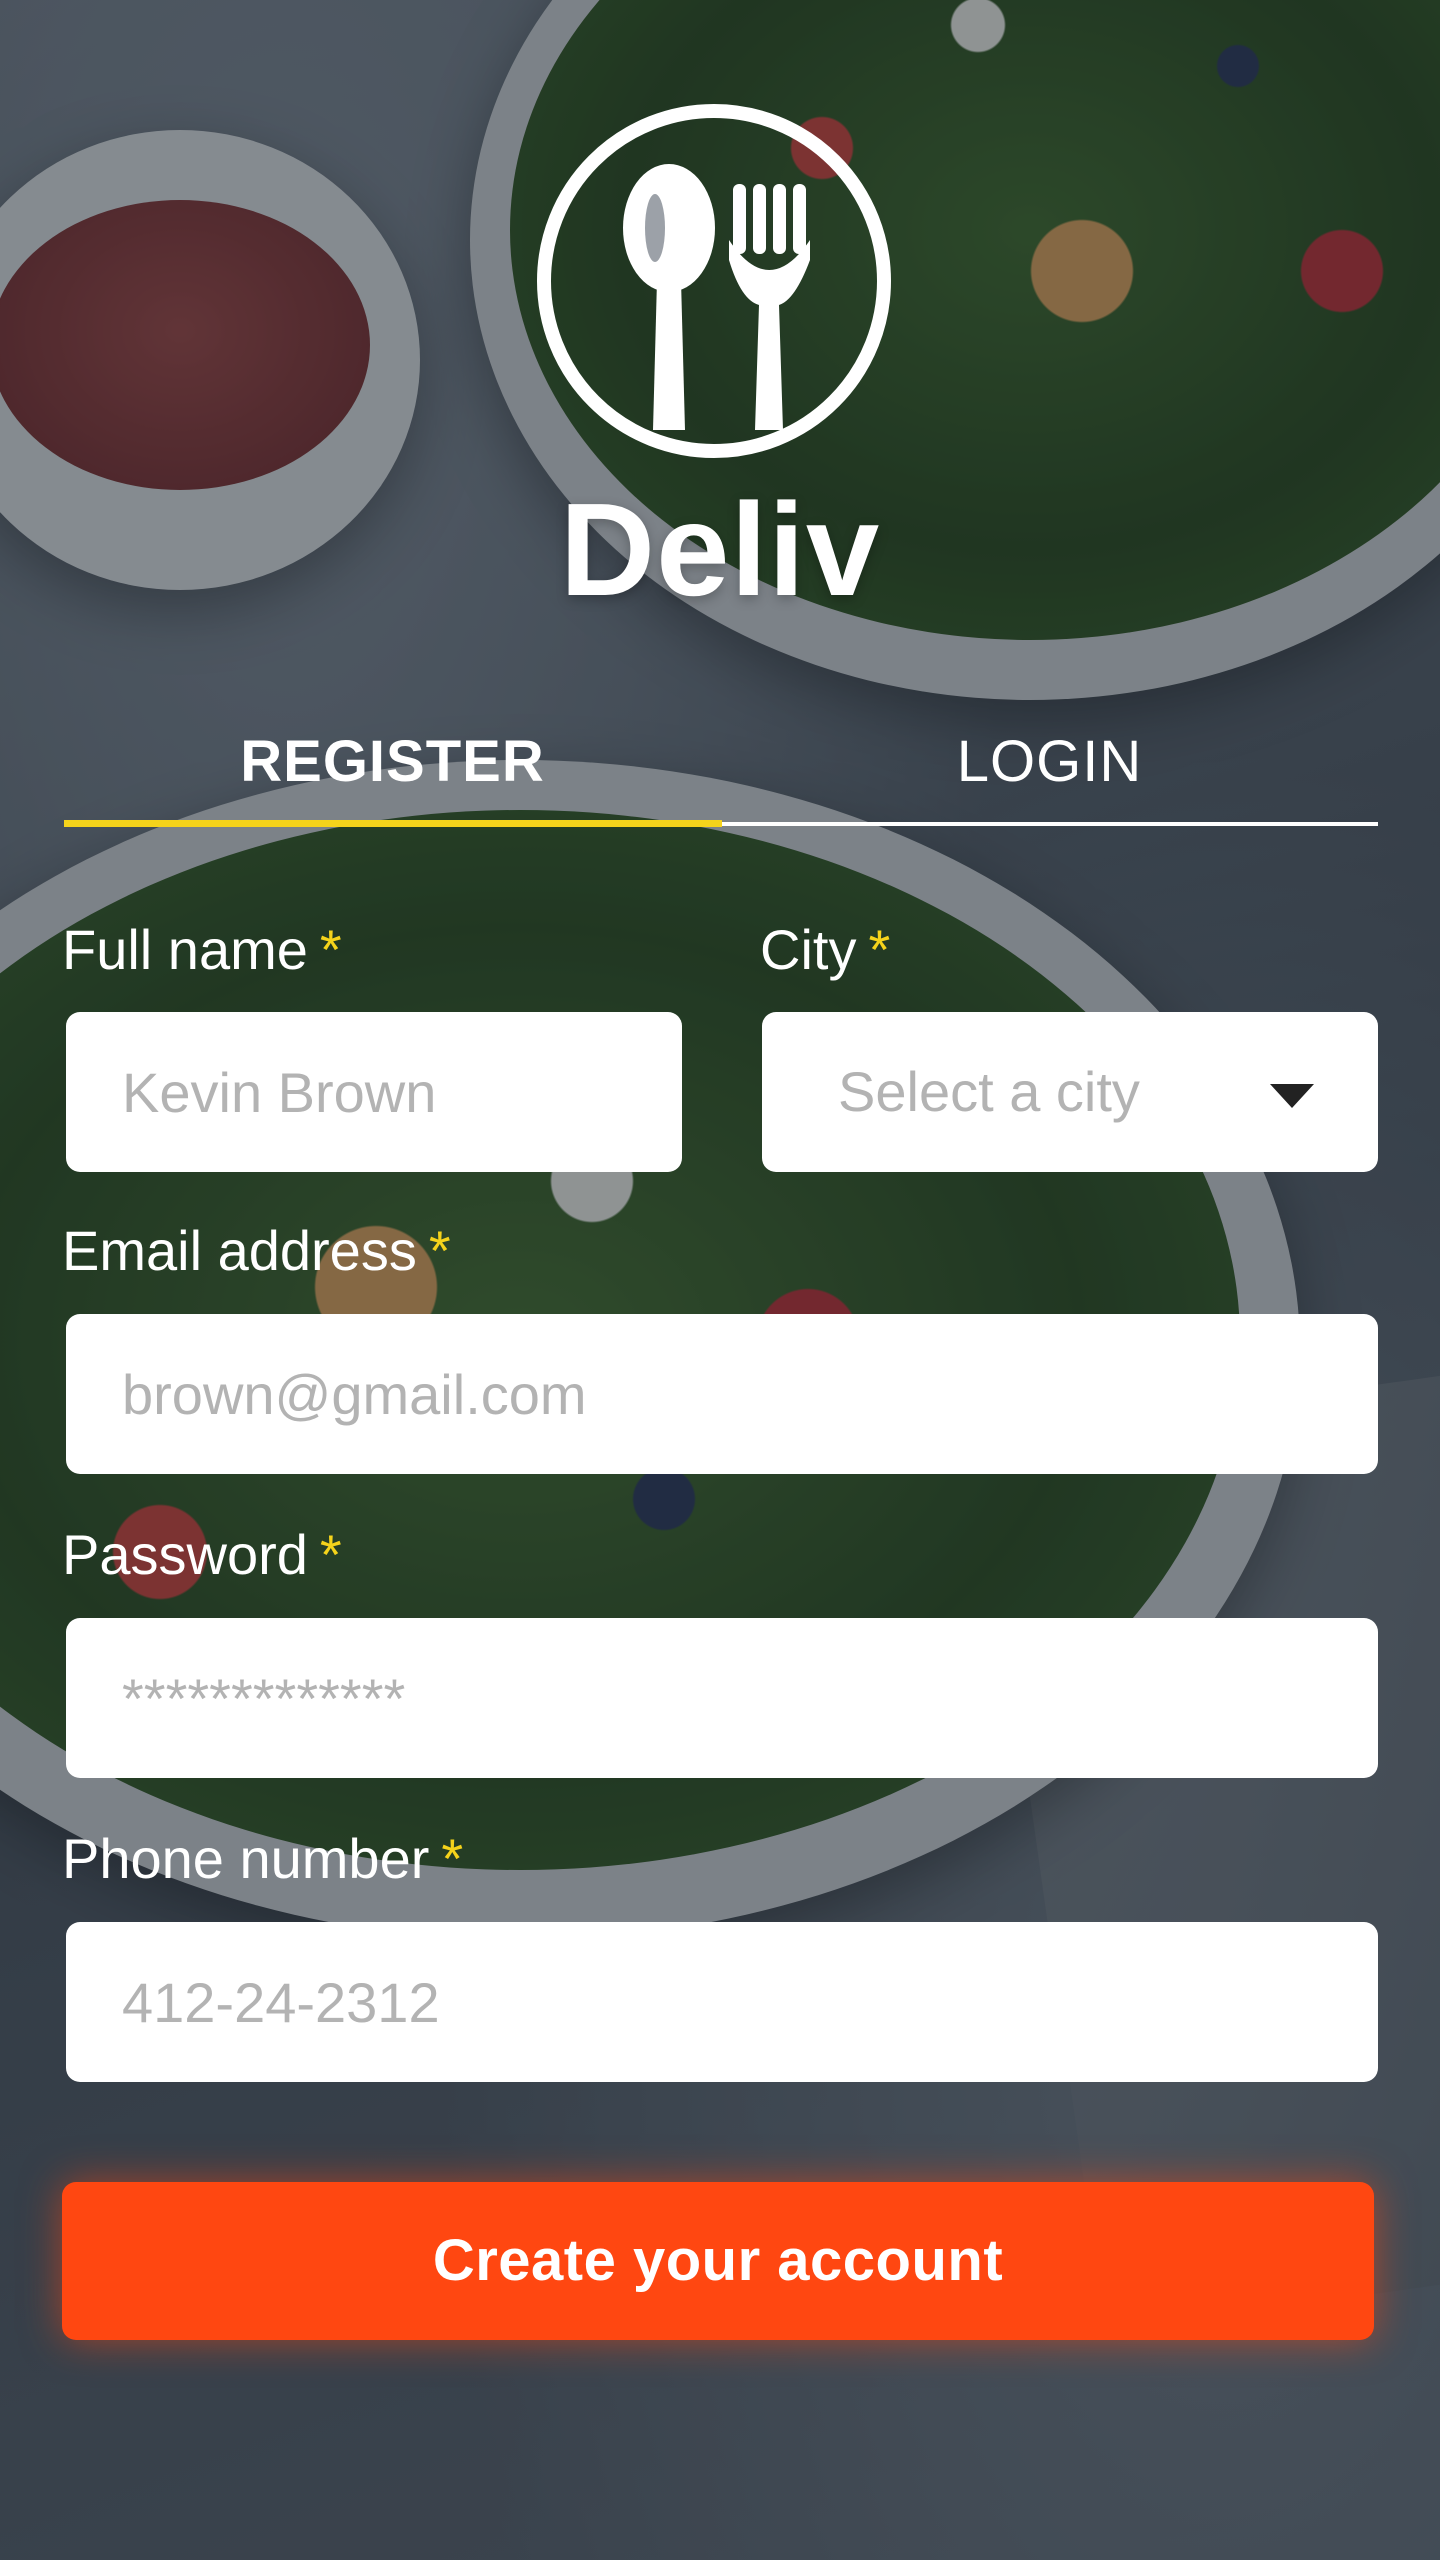 The width and height of the screenshot is (1440, 2560). What do you see at coordinates (720, 549) in the screenshot?
I see `brand-name: Deliv` at bounding box center [720, 549].